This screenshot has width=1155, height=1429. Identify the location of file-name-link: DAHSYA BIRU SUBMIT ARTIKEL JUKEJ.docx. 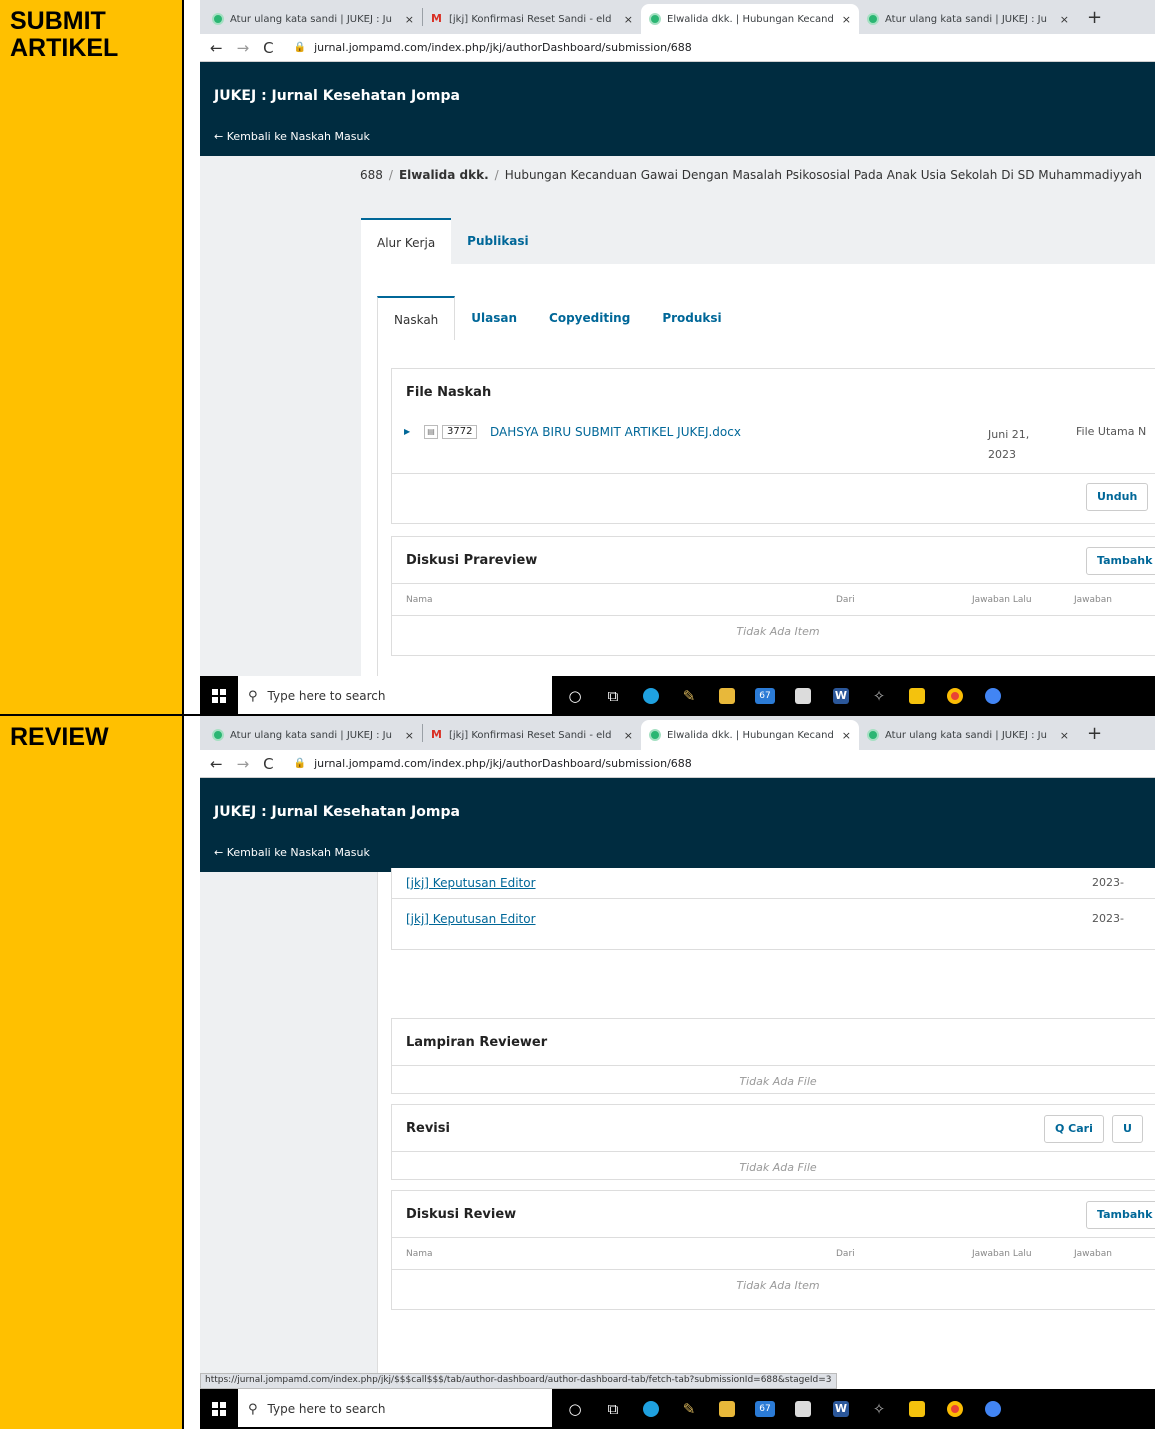
(615, 432).